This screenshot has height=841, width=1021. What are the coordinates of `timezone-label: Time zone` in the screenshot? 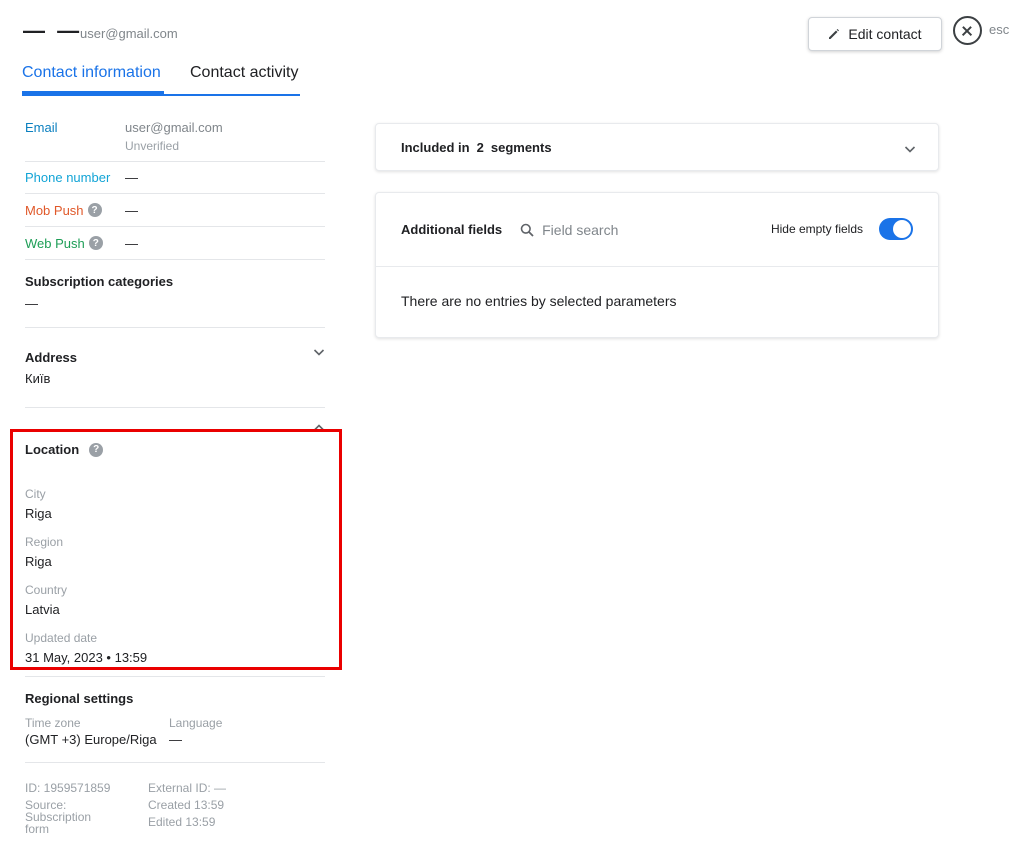 It's located at (53, 723).